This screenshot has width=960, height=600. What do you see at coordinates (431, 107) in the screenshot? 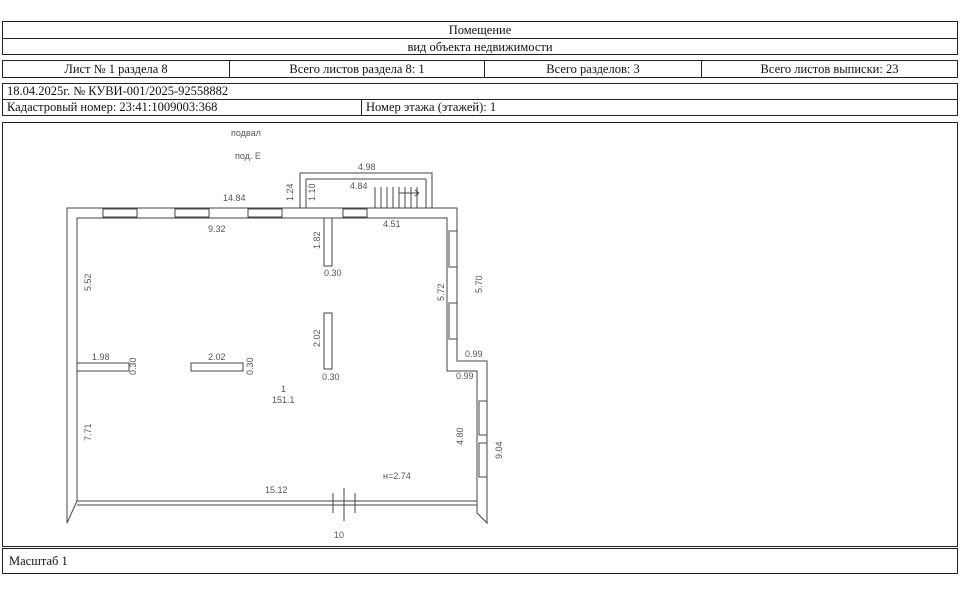
I see `floor-number: Номер этажа (этажей): 1` at bounding box center [431, 107].